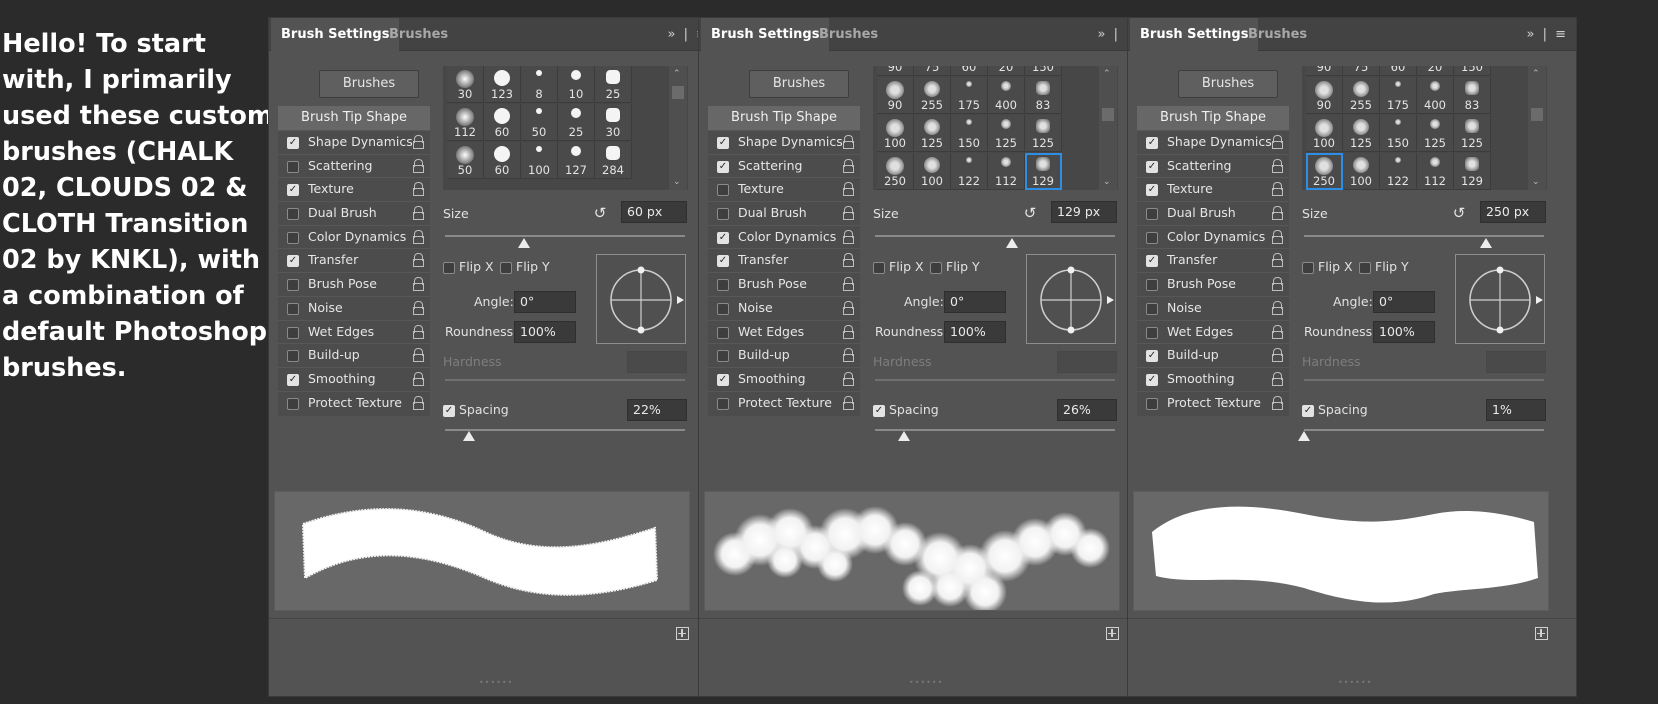 Image resolution: width=1658 pixels, height=704 pixels. I want to click on spacing-field: 26%, so click(1087, 410).